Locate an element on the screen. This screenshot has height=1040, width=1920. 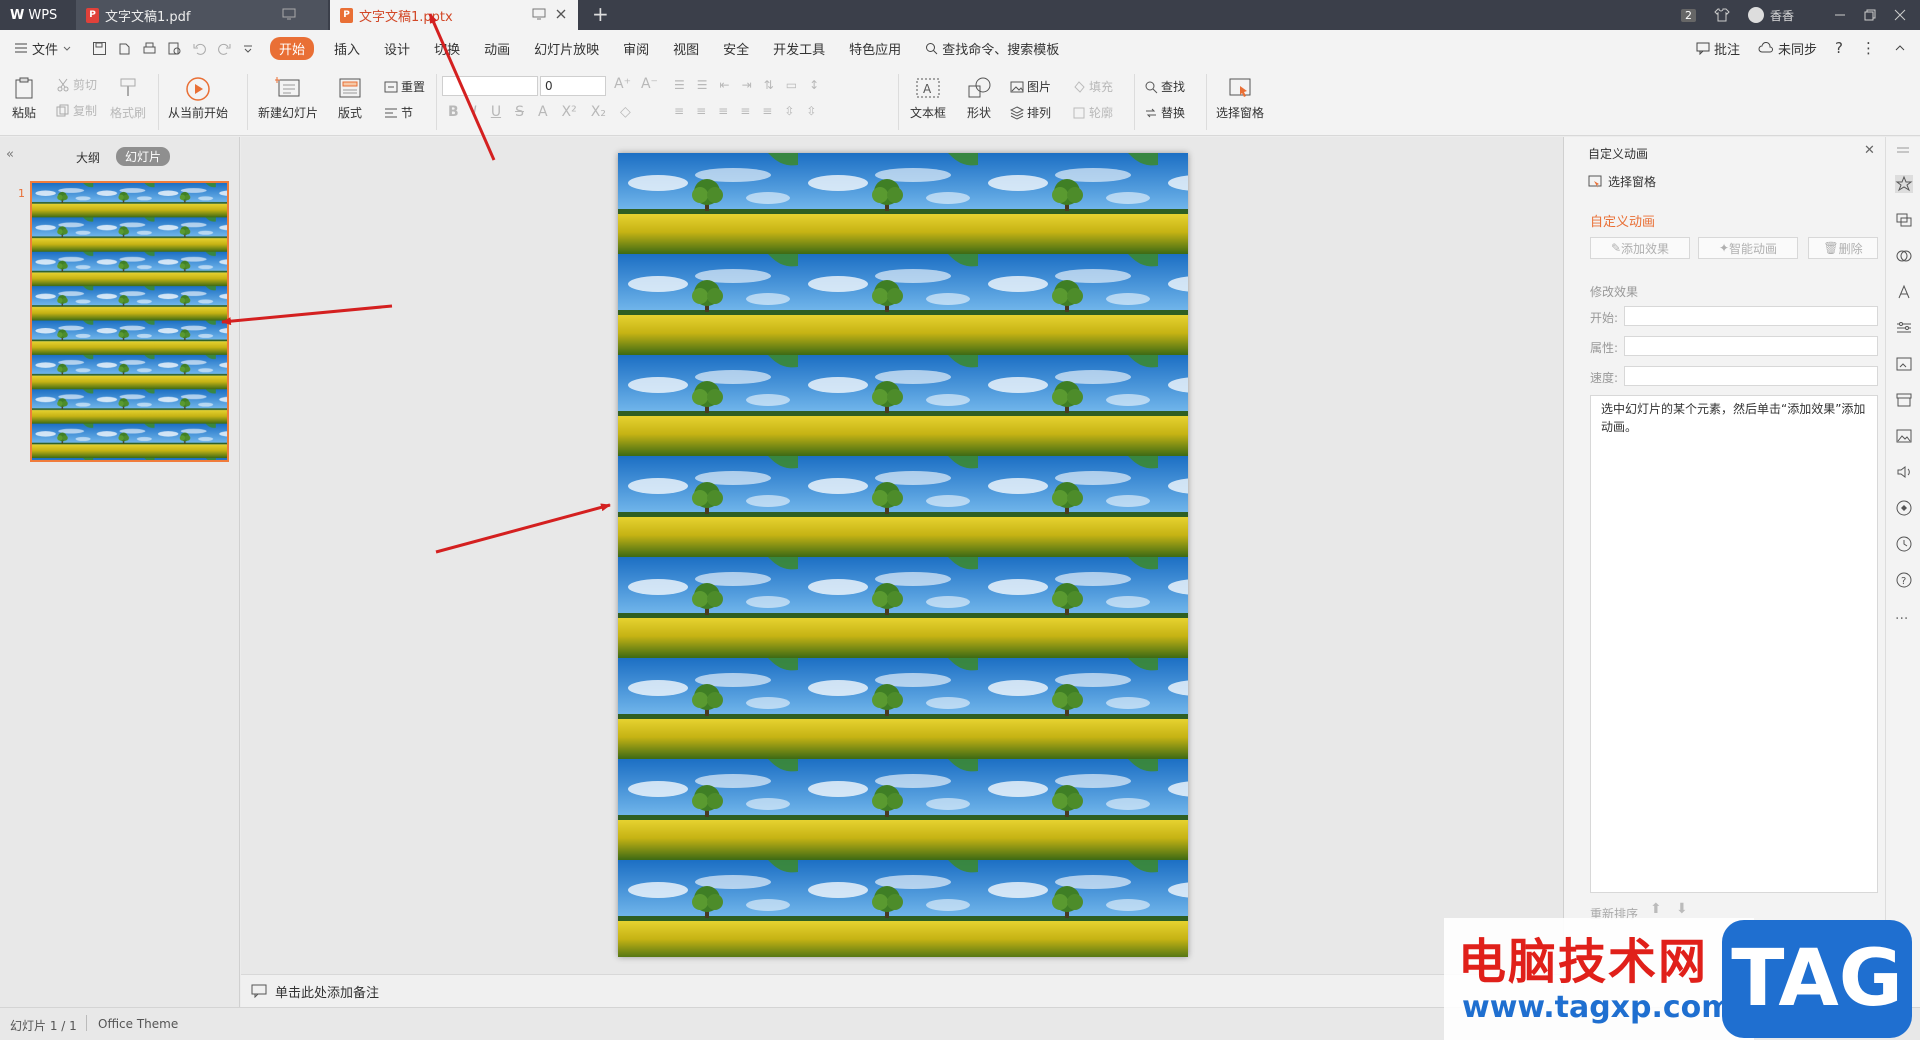
menu-item-view: 视图 is located at coordinates (686, 48).